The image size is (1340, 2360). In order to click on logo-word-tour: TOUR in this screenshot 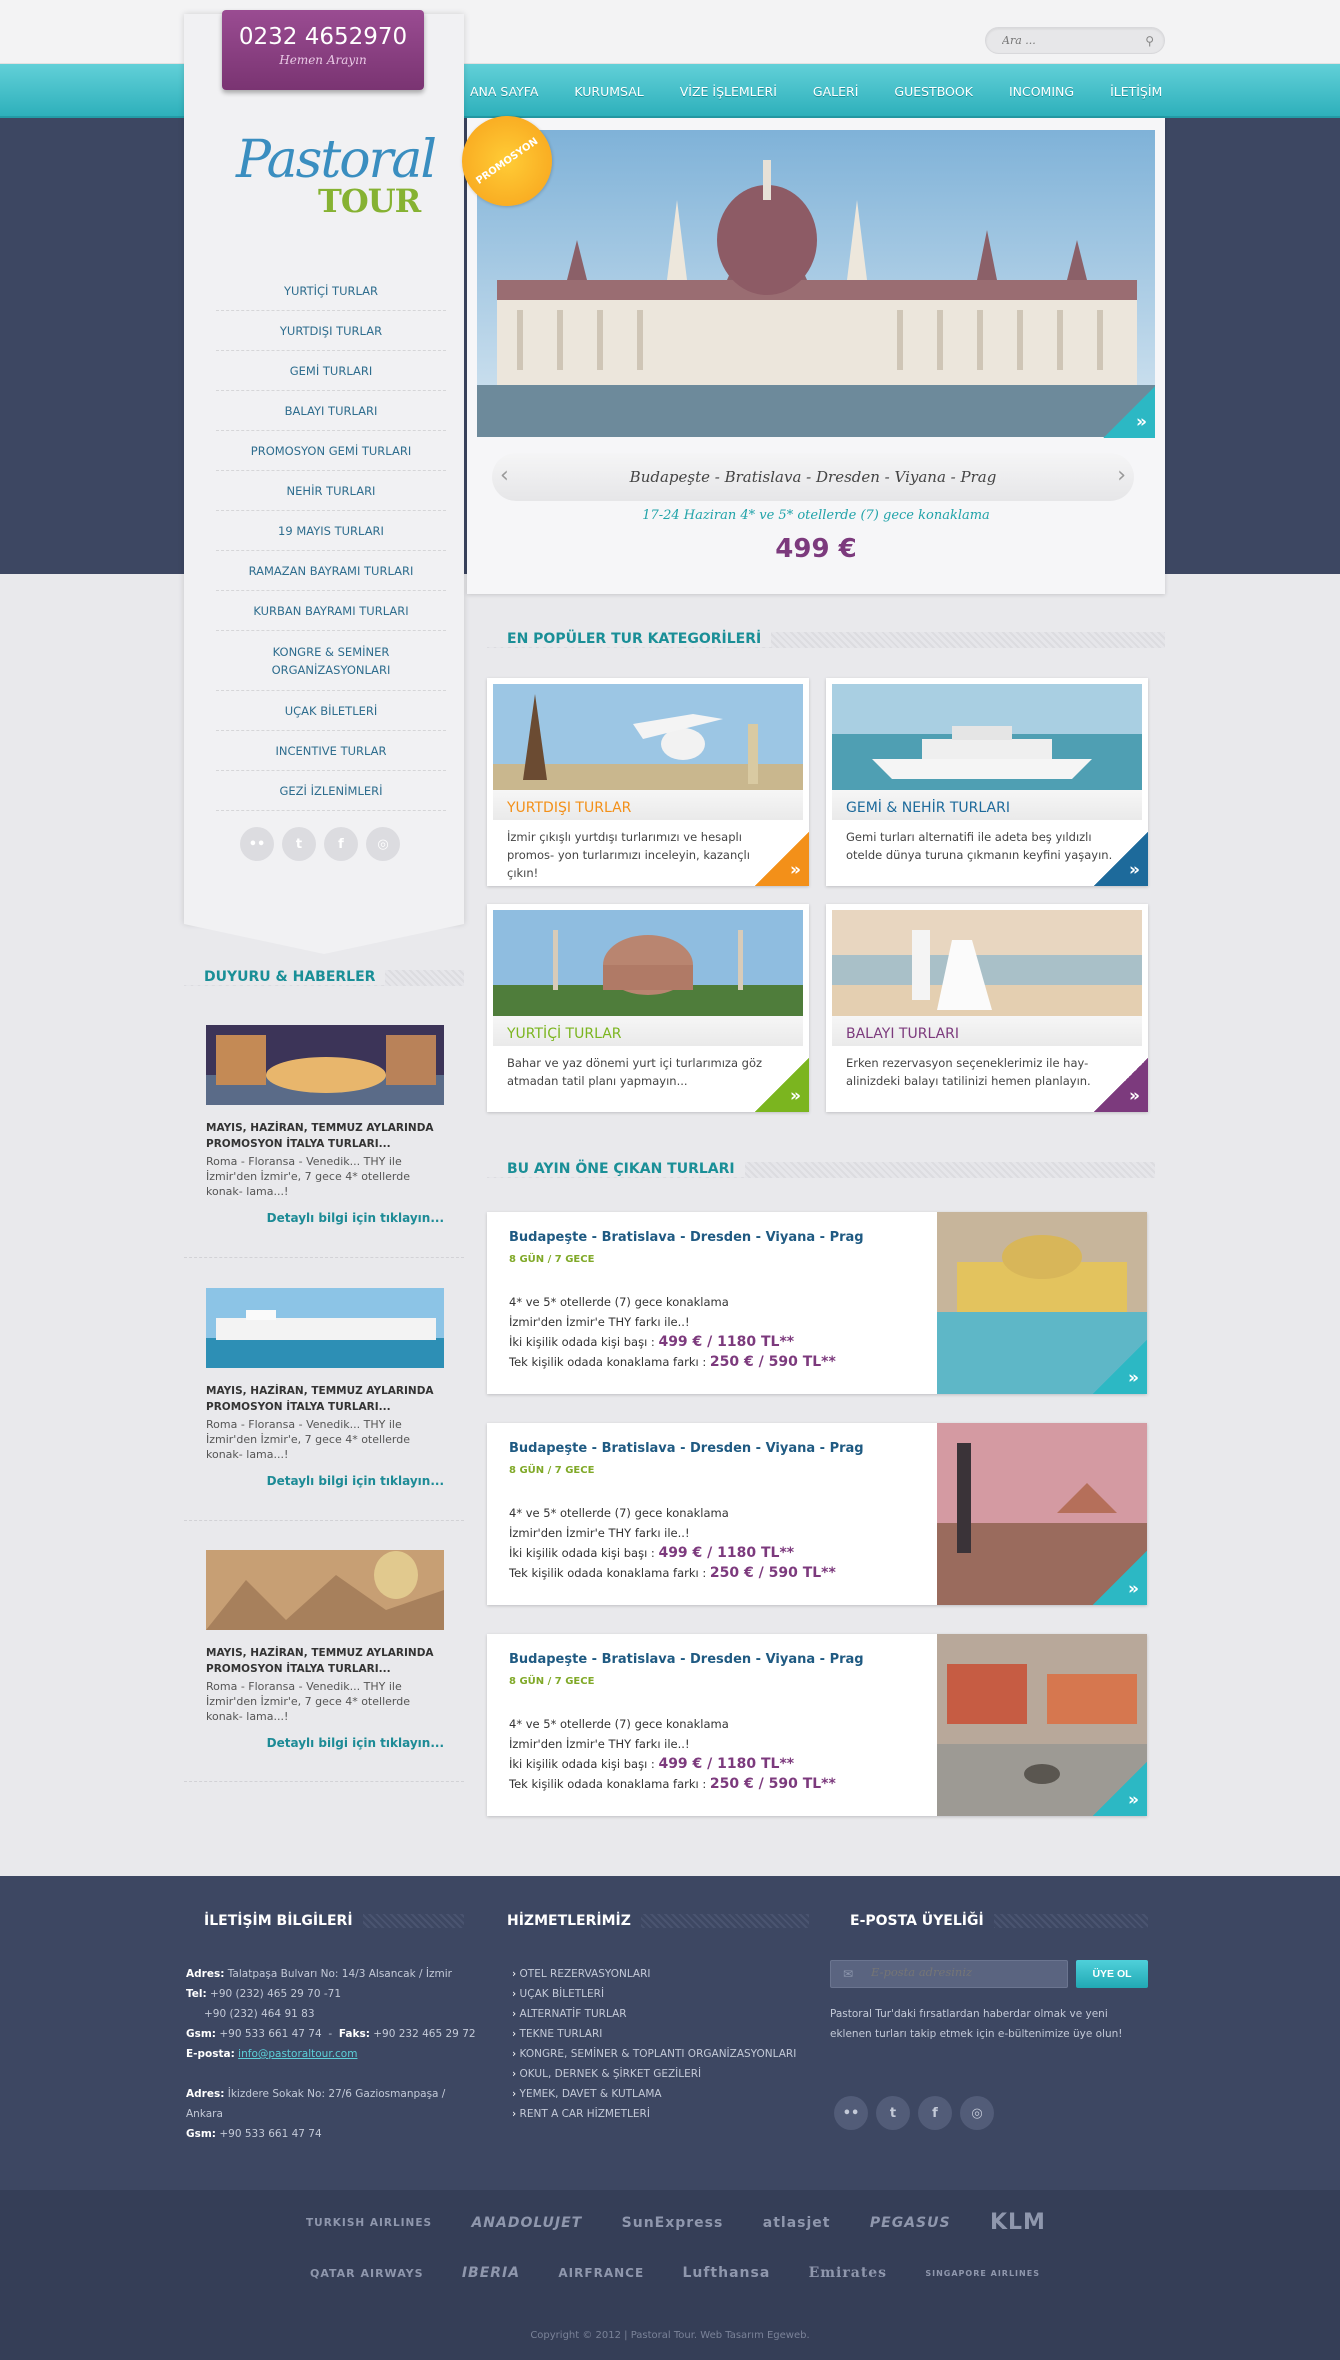, I will do `click(369, 201)`.